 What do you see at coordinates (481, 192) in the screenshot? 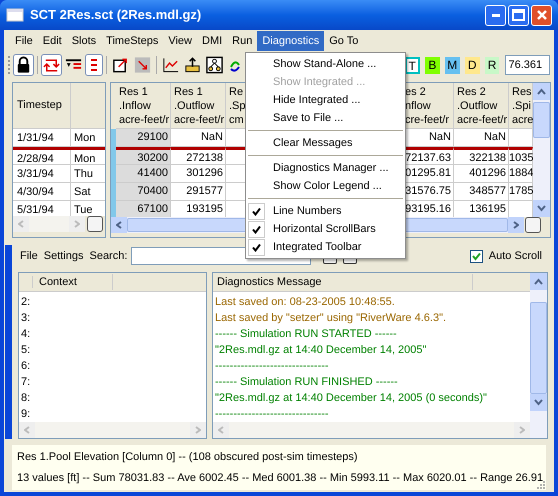
I see `table-cell: 348577` at bounding box center [481, 192].